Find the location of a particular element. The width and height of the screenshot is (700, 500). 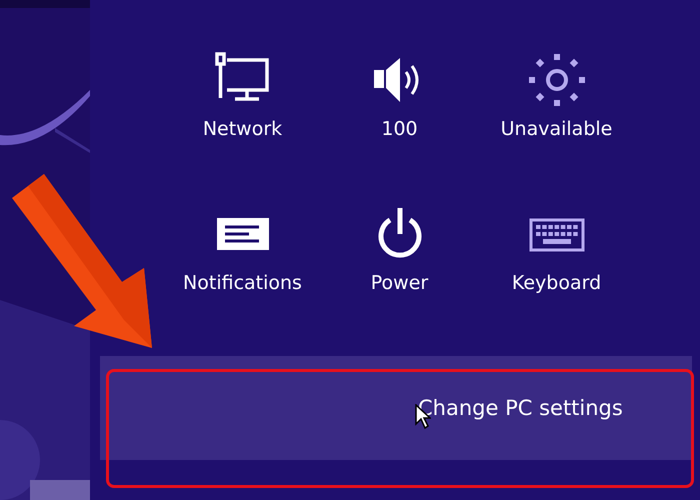

settings-tile: 100 is located at coordinates (399, 96).